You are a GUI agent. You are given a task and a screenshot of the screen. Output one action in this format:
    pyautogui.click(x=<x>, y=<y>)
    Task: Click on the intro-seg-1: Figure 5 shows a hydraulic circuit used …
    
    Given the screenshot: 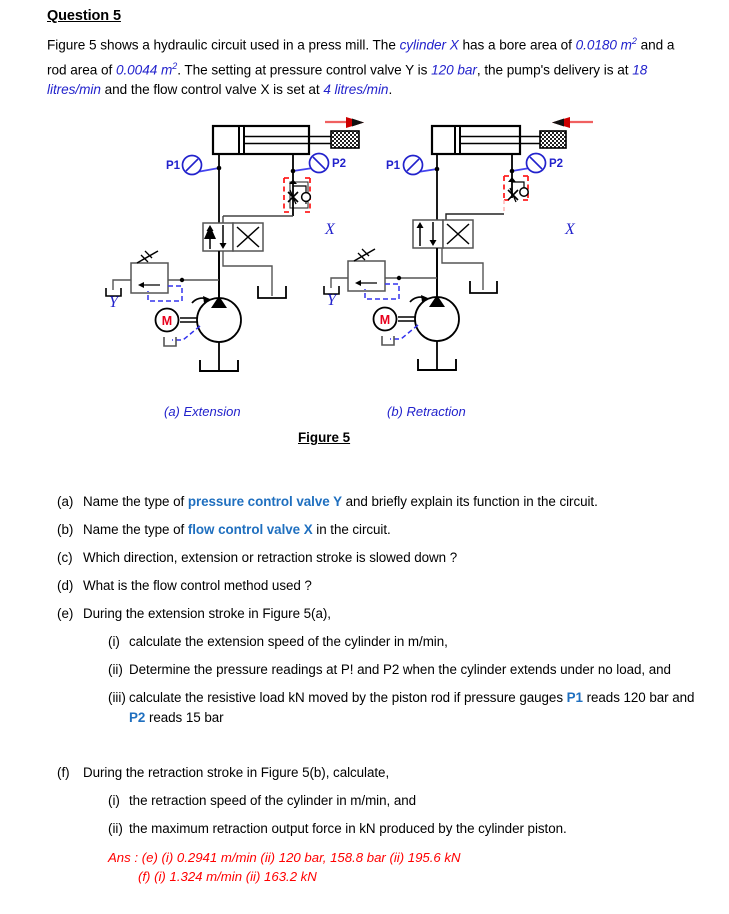 What is the action you would take?
    pyautogui.click(x=223, y=45)
    